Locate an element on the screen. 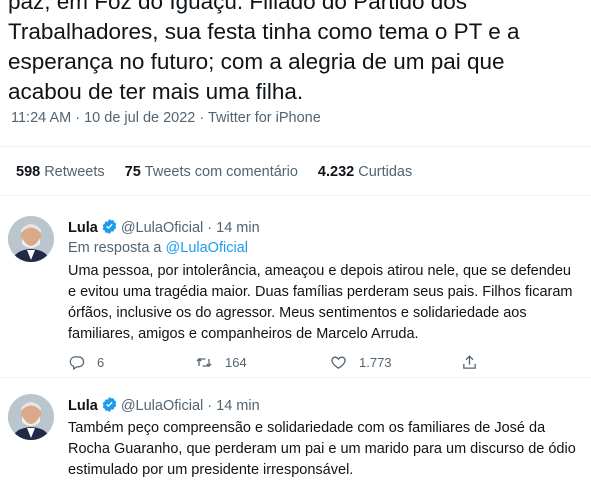 The width and height of the screenshot is (591, 481). share-button is located at coordinates (475, 362).